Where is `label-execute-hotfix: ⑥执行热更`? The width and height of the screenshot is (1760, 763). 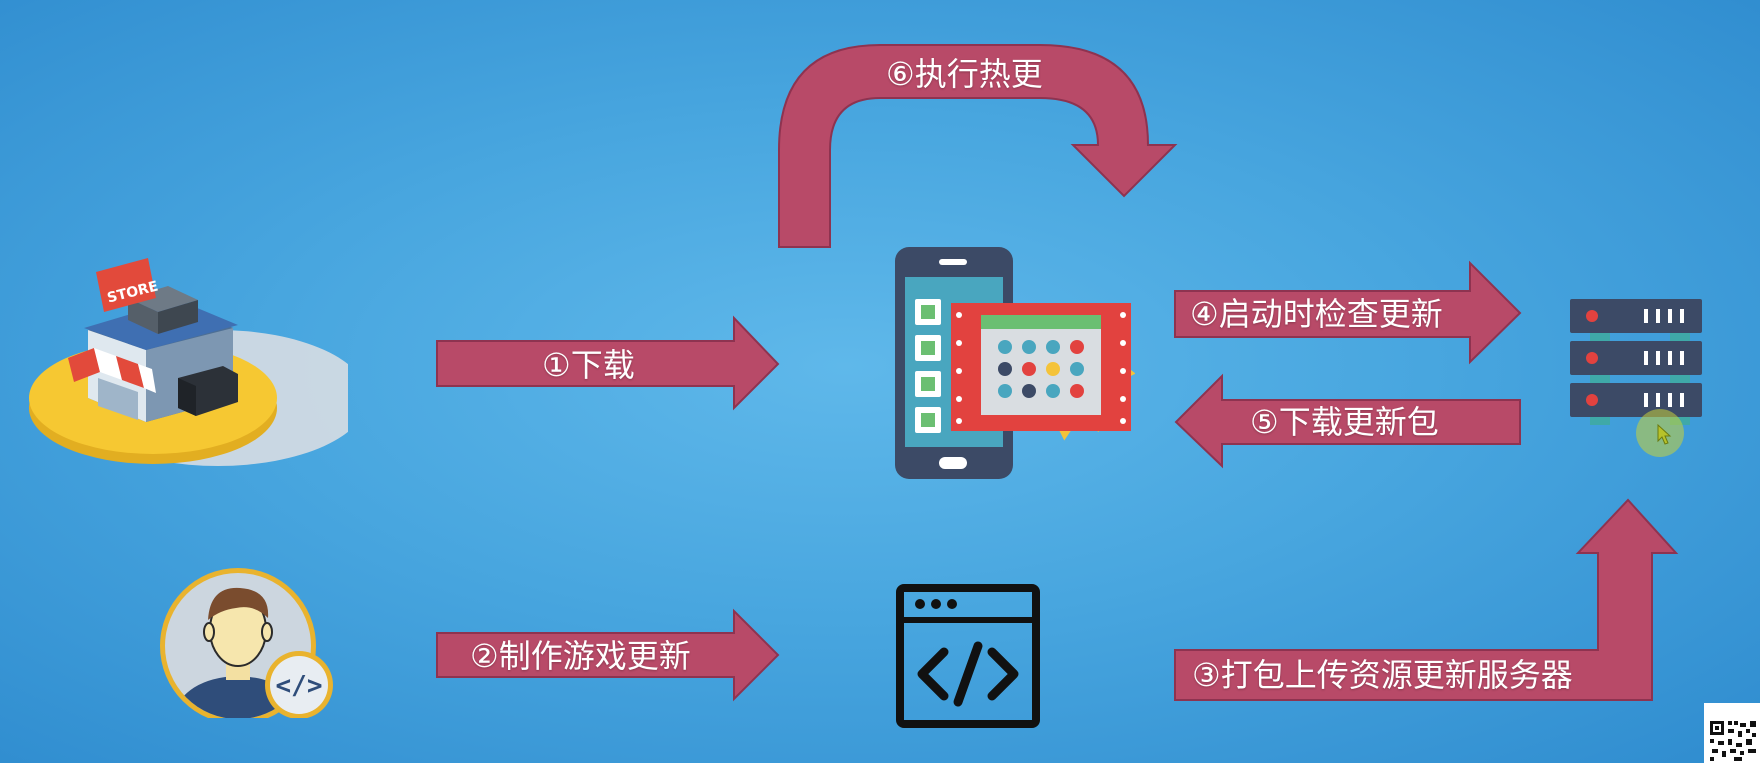 label-execute-hotfix: ⑥执行热更 is located at coordinates (964, 74).